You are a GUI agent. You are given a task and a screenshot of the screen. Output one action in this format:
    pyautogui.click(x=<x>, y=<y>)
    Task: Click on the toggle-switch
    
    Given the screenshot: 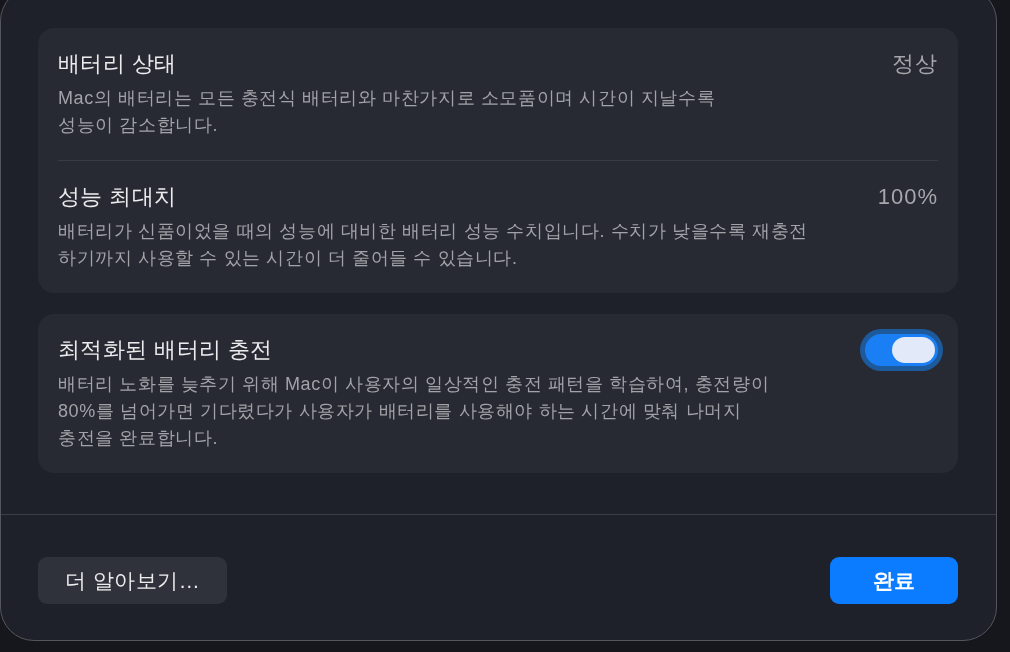 What is the action you would take?
    pyautogui.click(x=901, y=350)
    